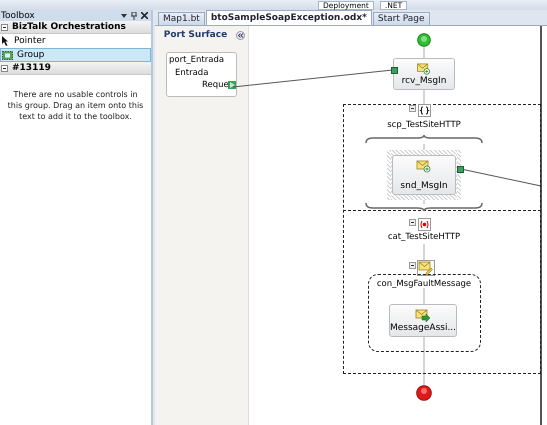 This screenshot has height=425, width=547. I want to click on operation-name: Entrada, so click(191, 73).